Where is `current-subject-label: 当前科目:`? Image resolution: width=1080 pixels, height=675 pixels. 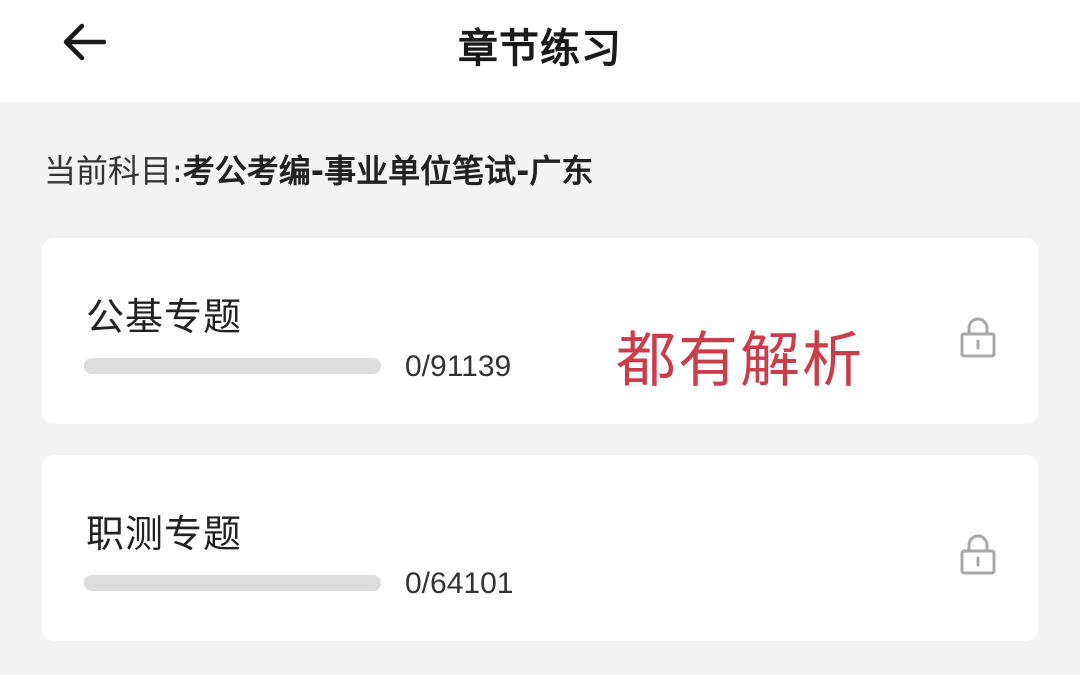
current-subject-label: 当前科目: is located at coordinates (113, 171).